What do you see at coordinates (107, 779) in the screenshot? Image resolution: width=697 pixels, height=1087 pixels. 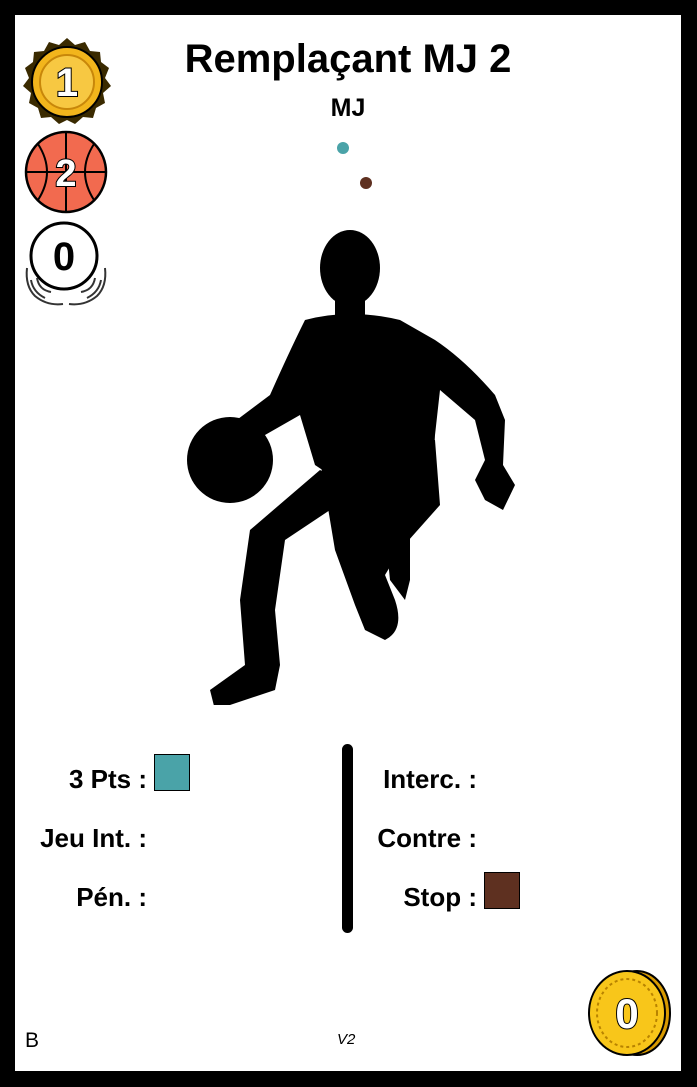 I see `stat-label-3pts: 3 Pts :` at bounding box center [107, 779].